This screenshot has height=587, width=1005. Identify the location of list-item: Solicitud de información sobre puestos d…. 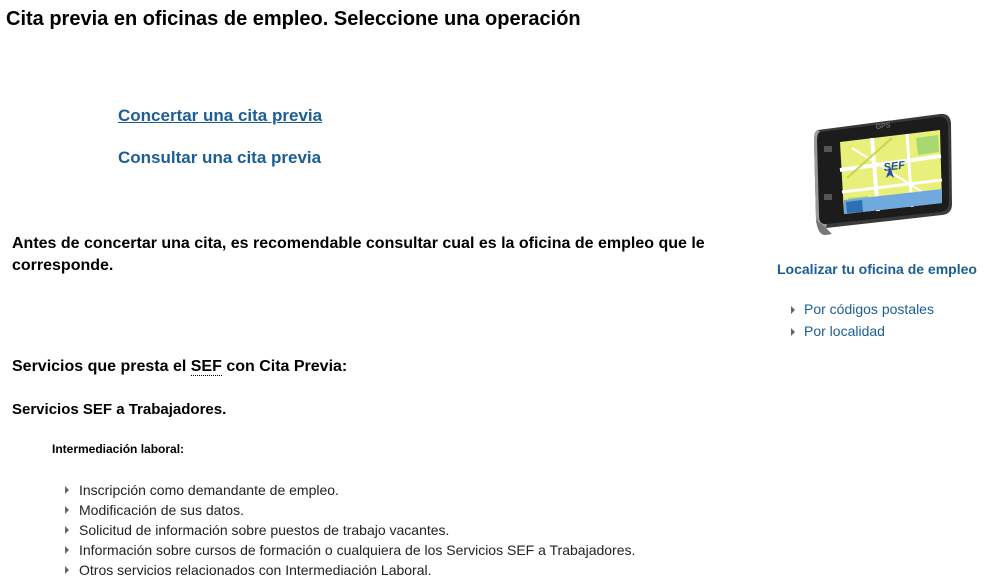
(348, 530).